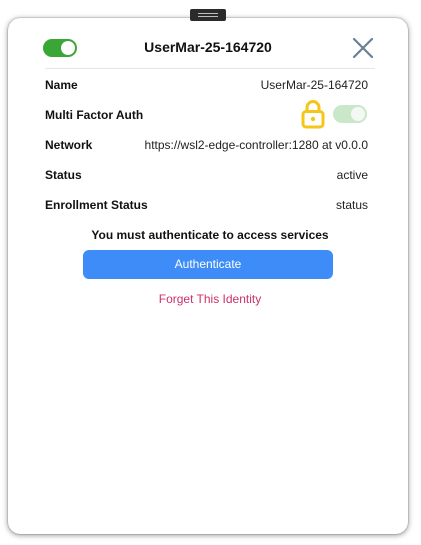  I want to click on name-label: Name, so click(61, 85).